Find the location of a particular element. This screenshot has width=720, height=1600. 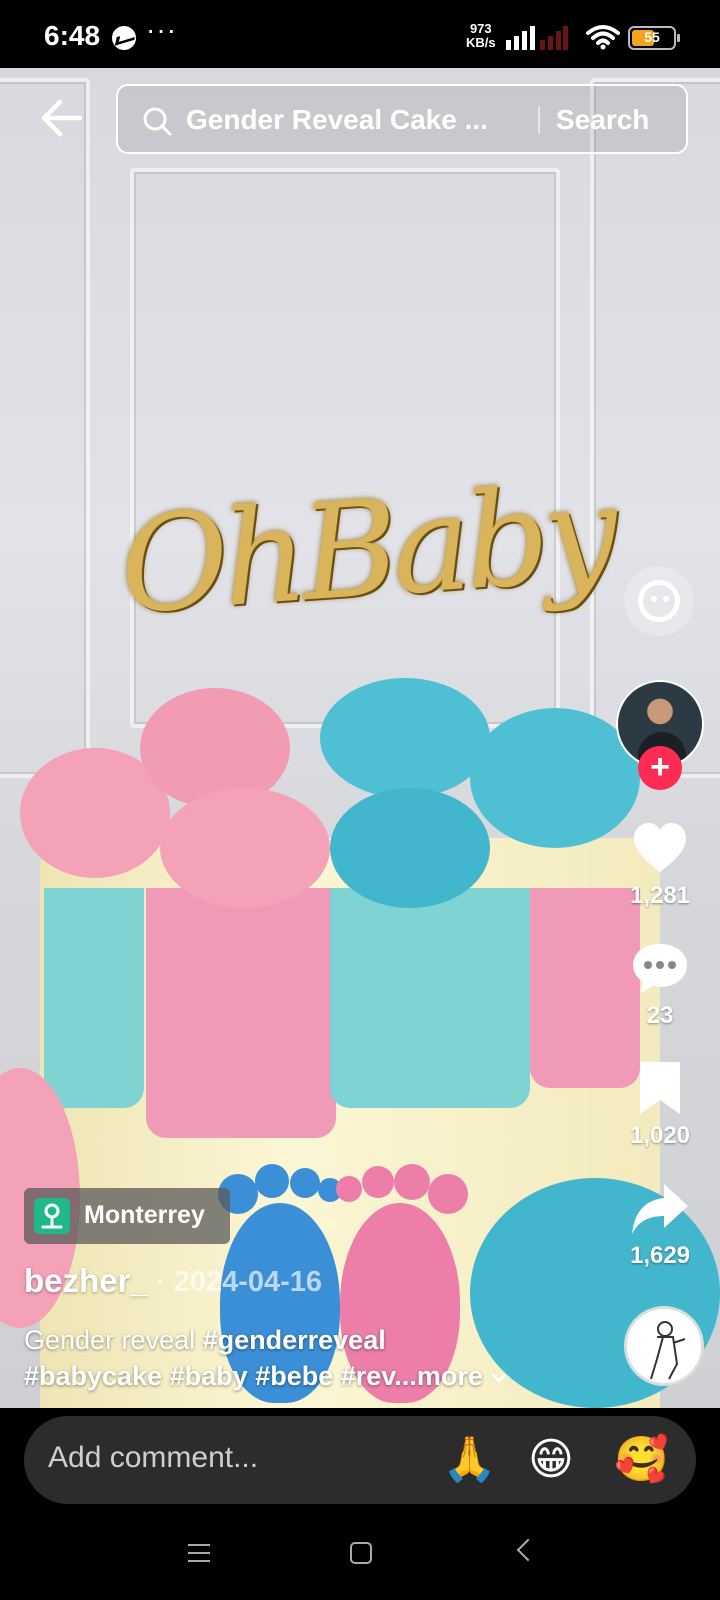

status-time: 6:48 is located at coordinates (72, 35).